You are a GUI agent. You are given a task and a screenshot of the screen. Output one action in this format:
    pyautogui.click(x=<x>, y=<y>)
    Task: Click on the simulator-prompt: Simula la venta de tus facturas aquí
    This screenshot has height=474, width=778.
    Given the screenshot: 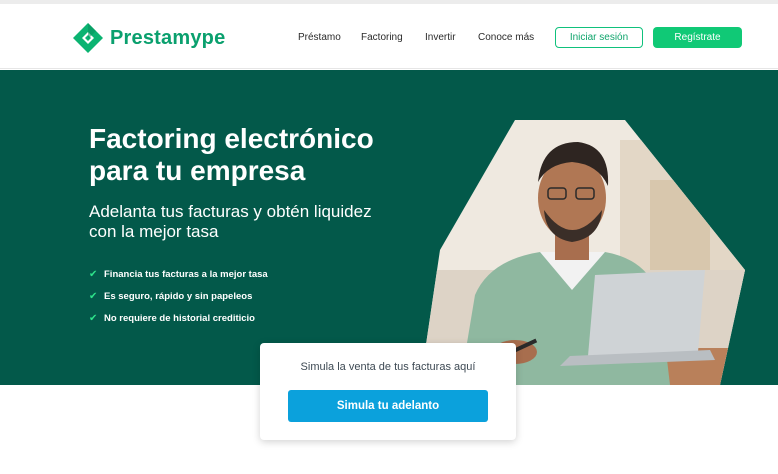 What is the action you would take?
    pyautogui.click(x=388, y=367)
    